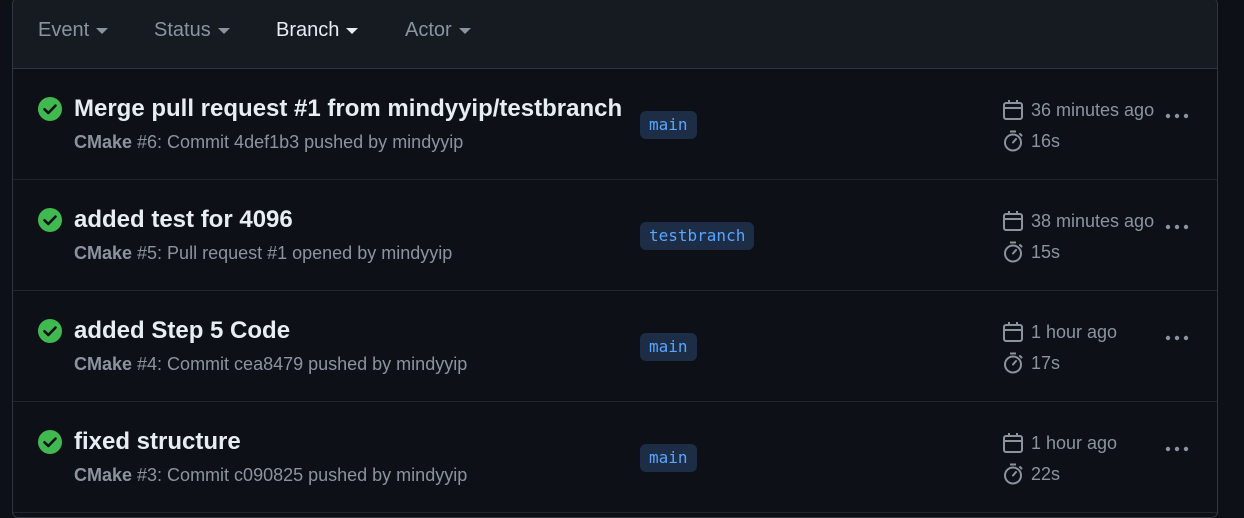 Image resolution: width=1244 pixels, height=518 pixels. Describe the element at coordinates (292, 253) in the screenshot. I see `run-detail: #5: Pull request #1 opened by mindyyip` at that location.